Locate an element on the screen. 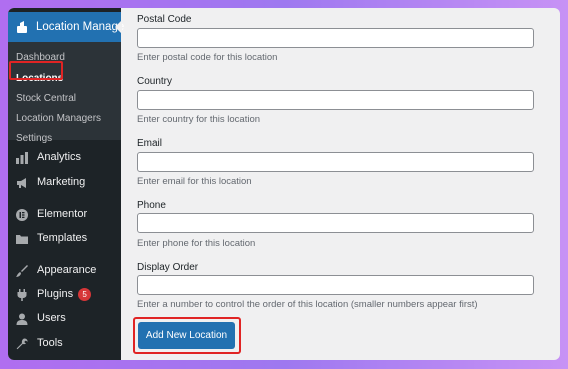  submenu-item-settings: Settings is located at coordinates (34, 138).